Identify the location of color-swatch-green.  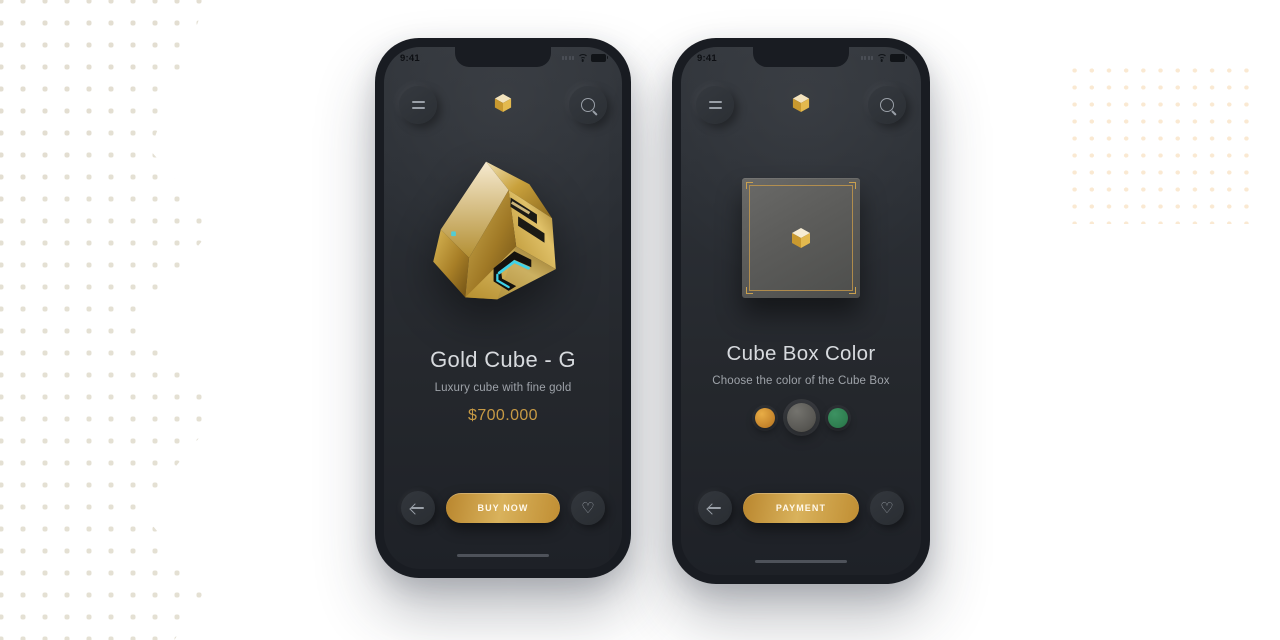
(837, 417).